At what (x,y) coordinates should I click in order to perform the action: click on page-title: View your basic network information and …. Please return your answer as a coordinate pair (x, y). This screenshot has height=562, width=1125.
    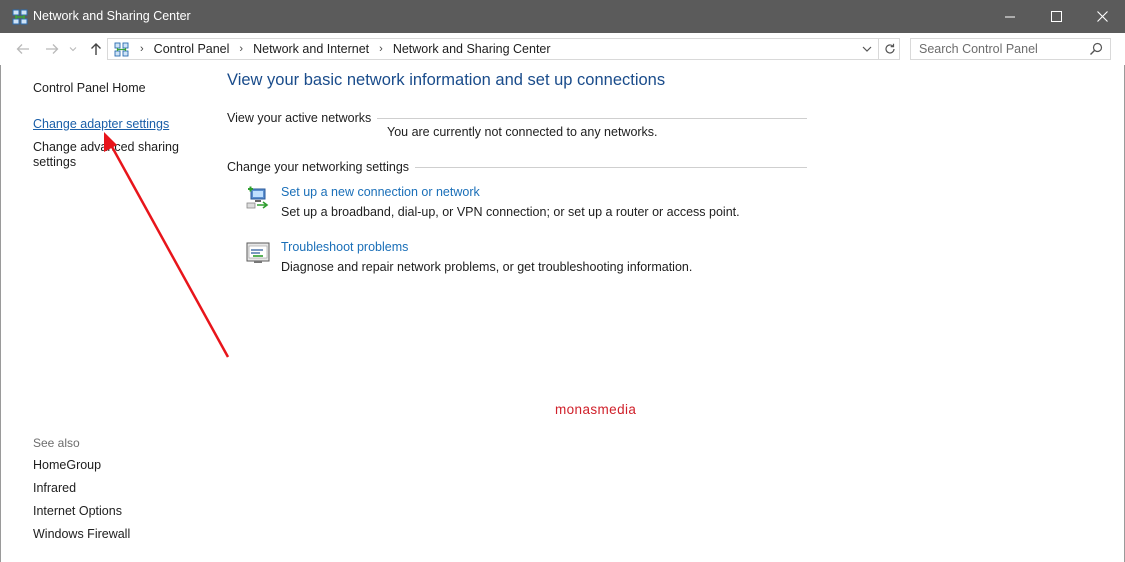
    Looking at the image, I should click on (446, 80).